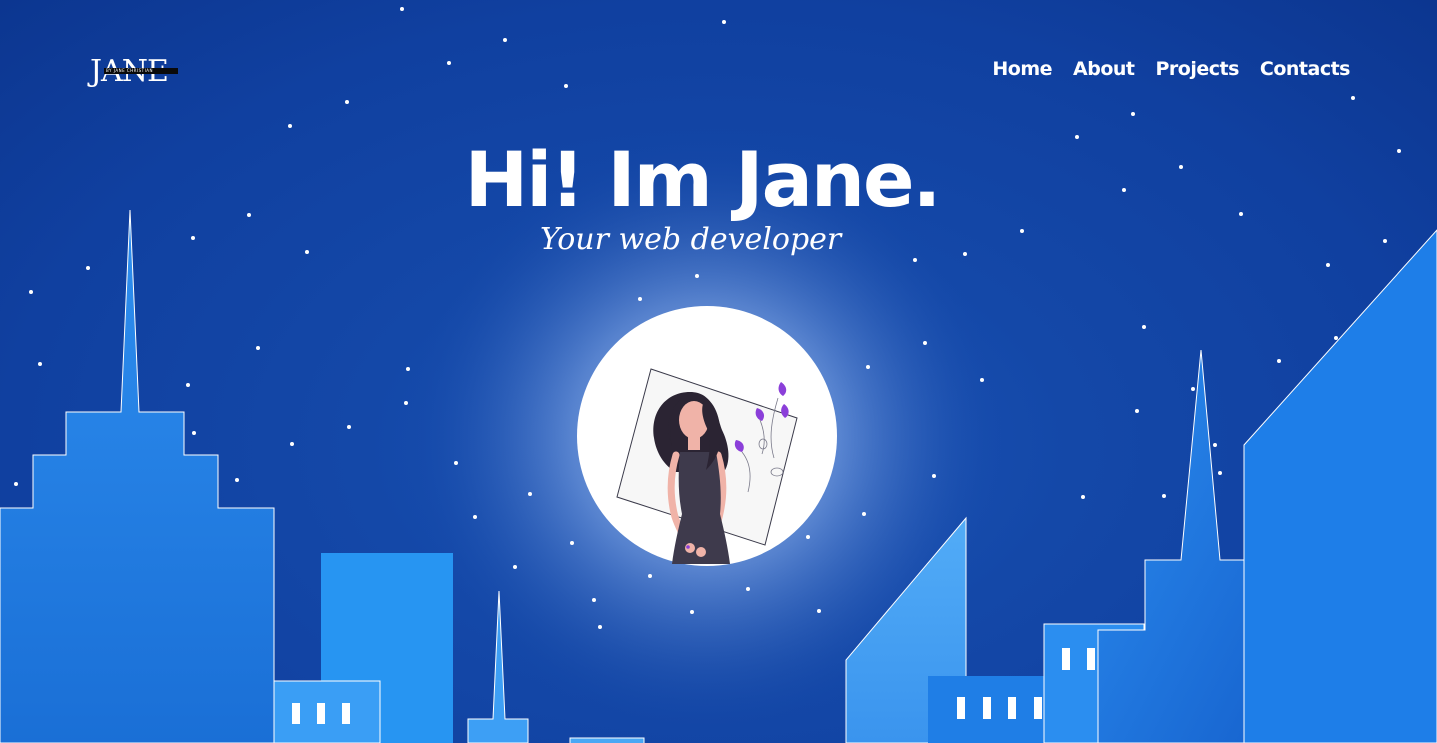  I want to click on building-right-tall, so click(1340, 486).